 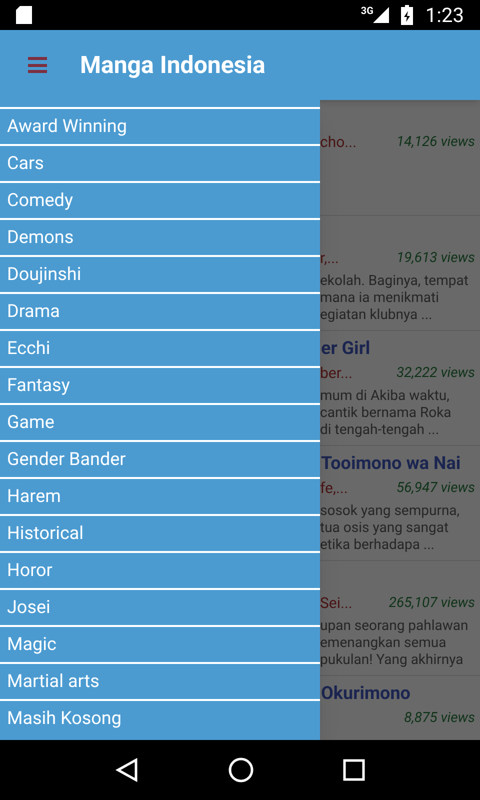 I want to click on view-count: 32,222 views, so click(x=435, y=373).